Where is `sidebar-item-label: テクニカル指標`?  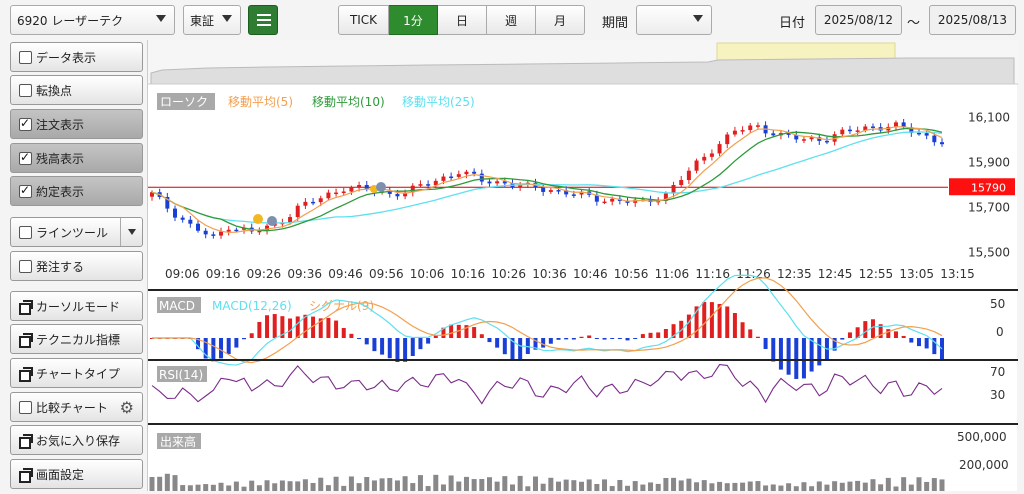 sidebar-item-label: テクニカル指標 is located at coordinates (78, 339).